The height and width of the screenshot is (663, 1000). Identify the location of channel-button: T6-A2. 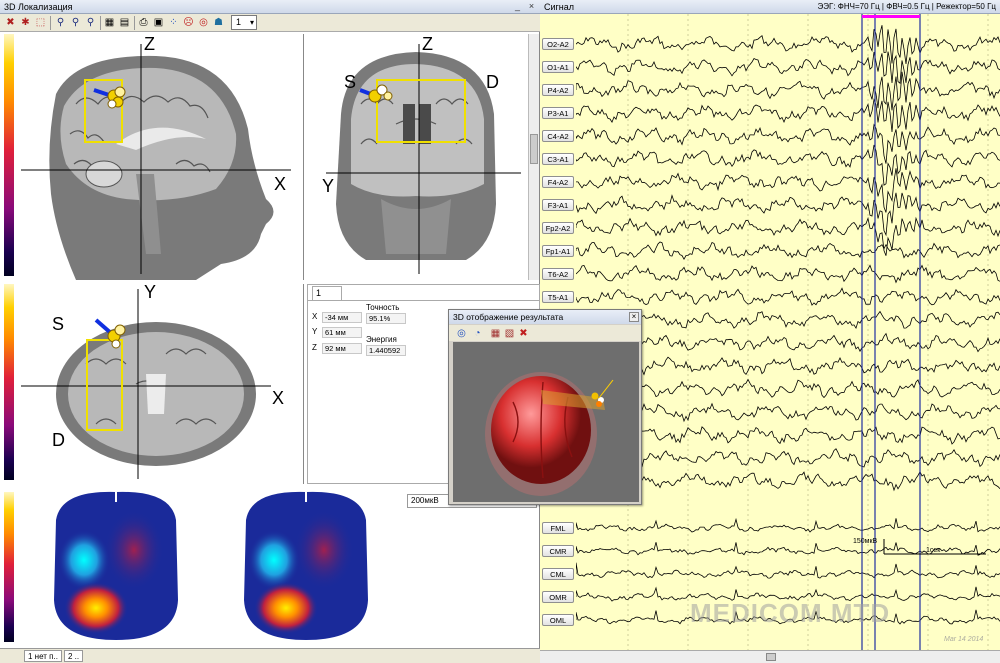
(558, 274).